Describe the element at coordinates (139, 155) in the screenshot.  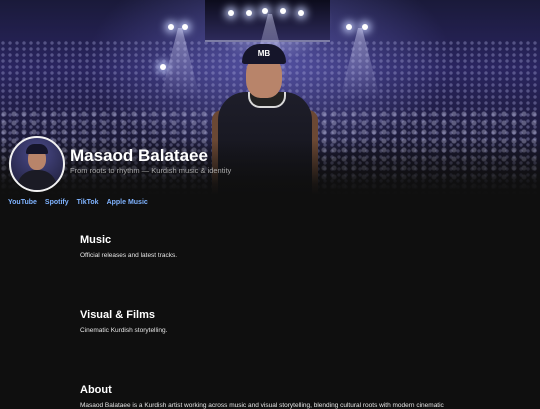
I see `artist-name: Masaod Balataee` at that location.